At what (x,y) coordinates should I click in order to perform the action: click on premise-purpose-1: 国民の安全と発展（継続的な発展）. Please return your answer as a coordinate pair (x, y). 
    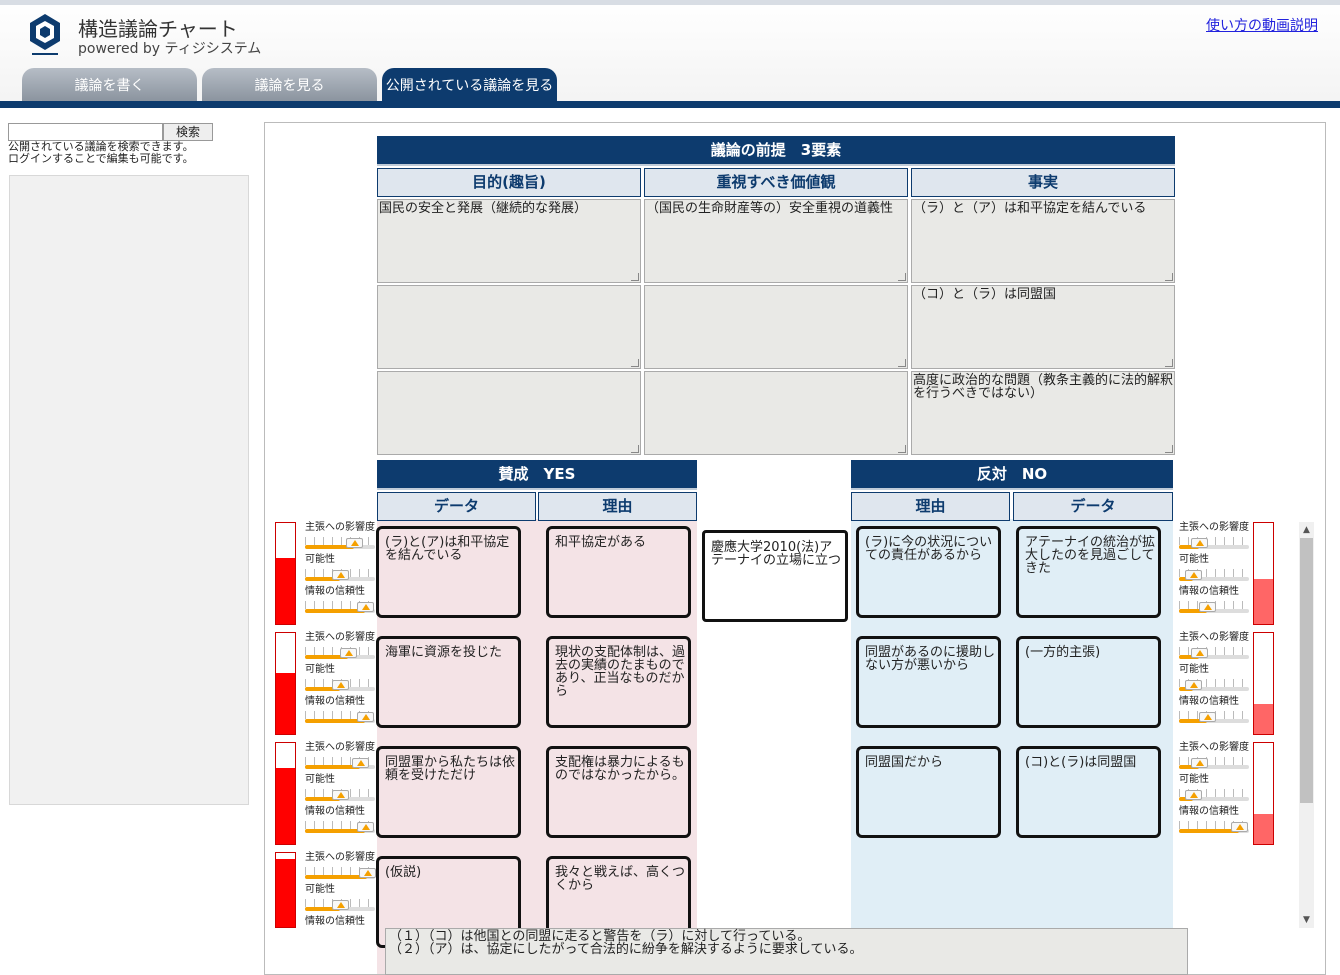
    Looking at the image, I should click on (509, 241).